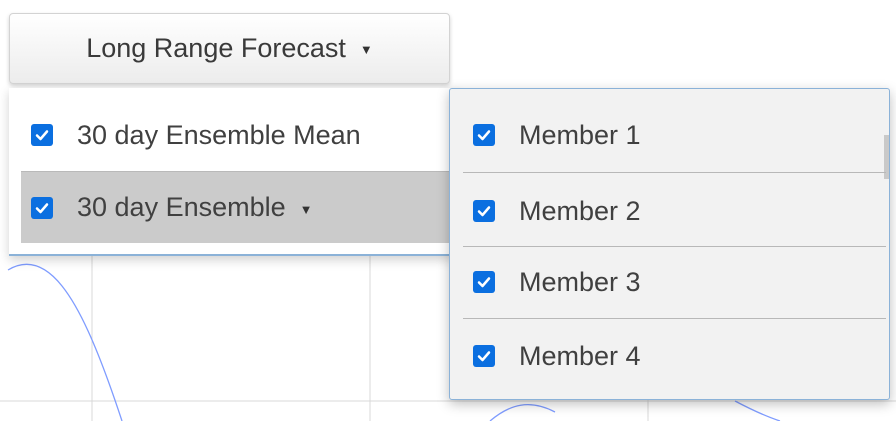  Describe the element at coordinates (181, 207) in the screenshot. I see `ensemble-label: 30 day Ensemble` at that location.